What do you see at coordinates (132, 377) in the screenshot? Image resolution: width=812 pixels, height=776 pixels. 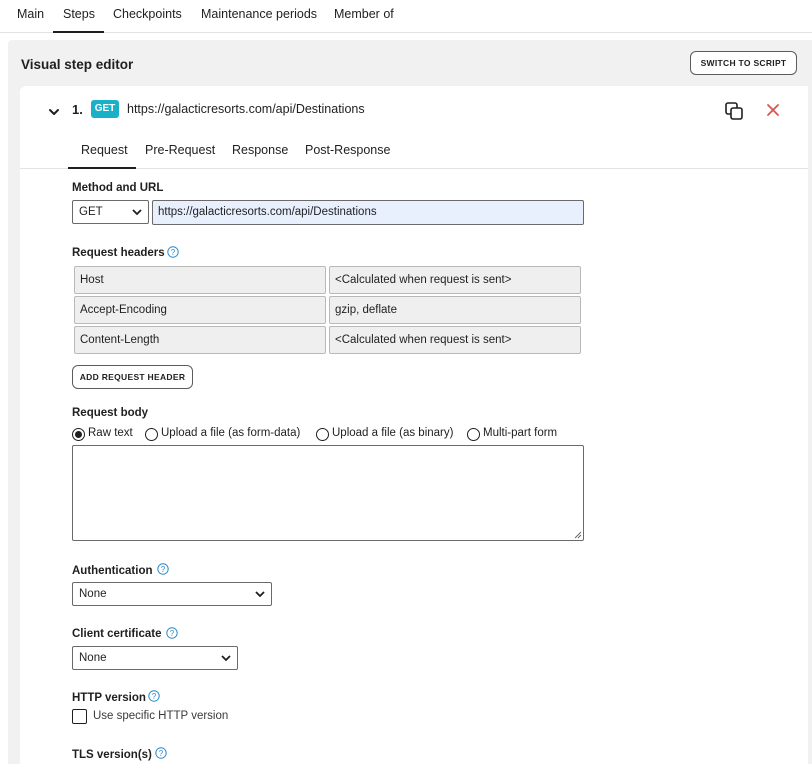 I see `add-request-header-button: ADD REQUEST HEADER` at bounding box center [132, 377].